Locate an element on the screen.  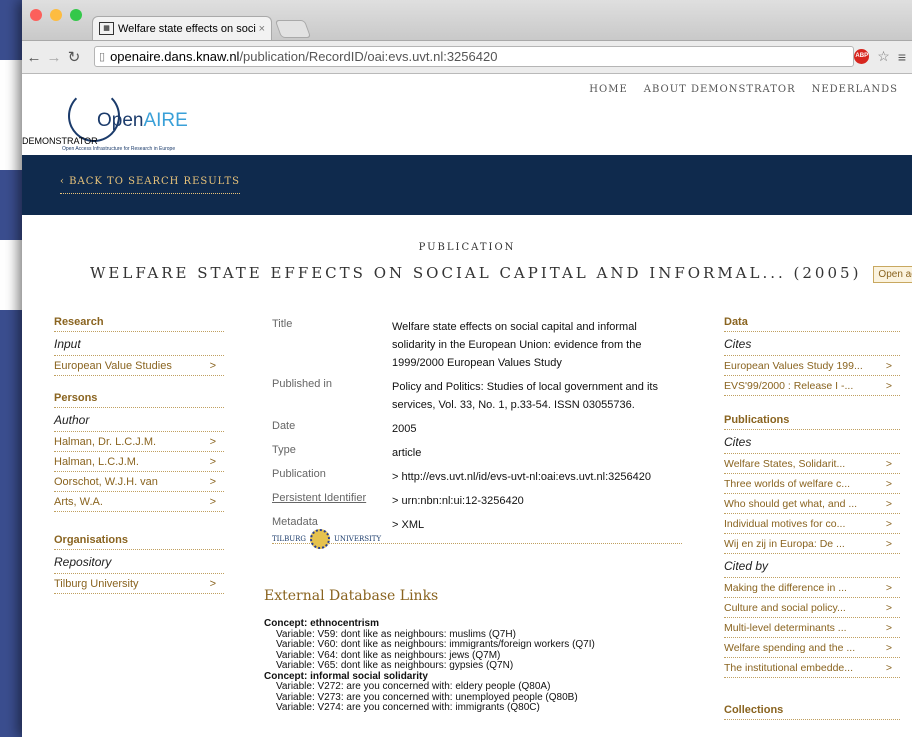
author-subheading: Author is located at coordinates (139, 420).